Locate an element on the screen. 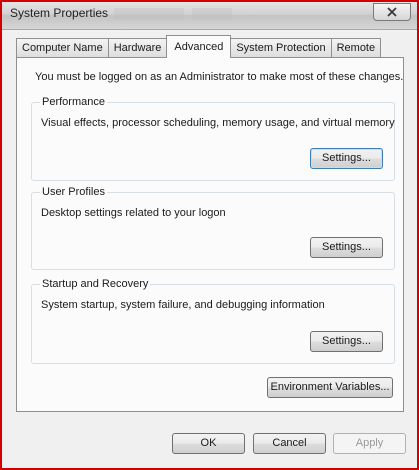 The height and width of the screenshot is (470, 419). window-title: System Properties is located at coordinates (59, 13).